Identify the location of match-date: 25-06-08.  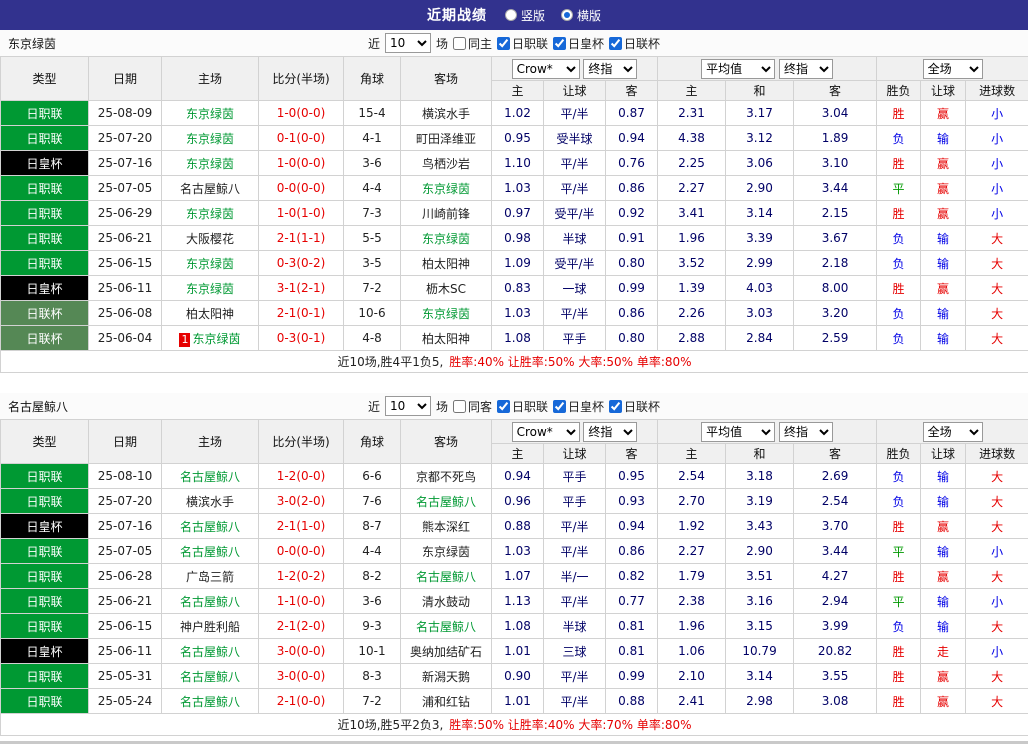
(125, 313).